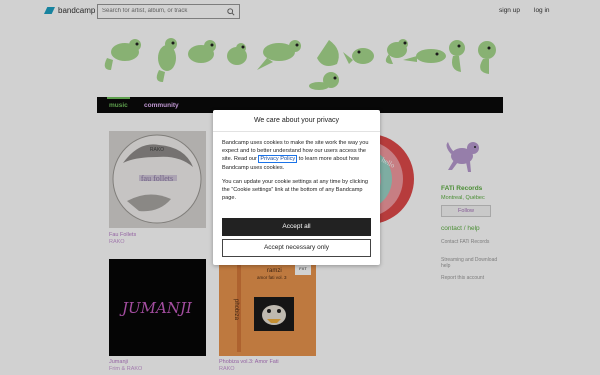  What do you see at coordinates (278, 159) in the screenshot?
I see `privacy-policy-link: Privacy Policy` at bounding box center [278, 159].